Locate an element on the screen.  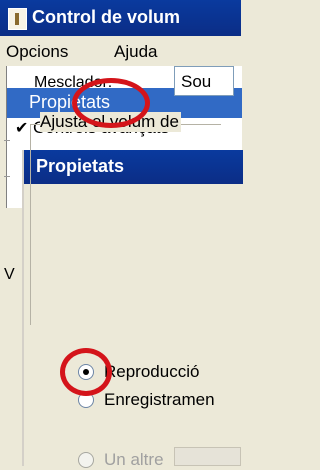
mixer-select-value: Sou is located at coordinates (196, 81).